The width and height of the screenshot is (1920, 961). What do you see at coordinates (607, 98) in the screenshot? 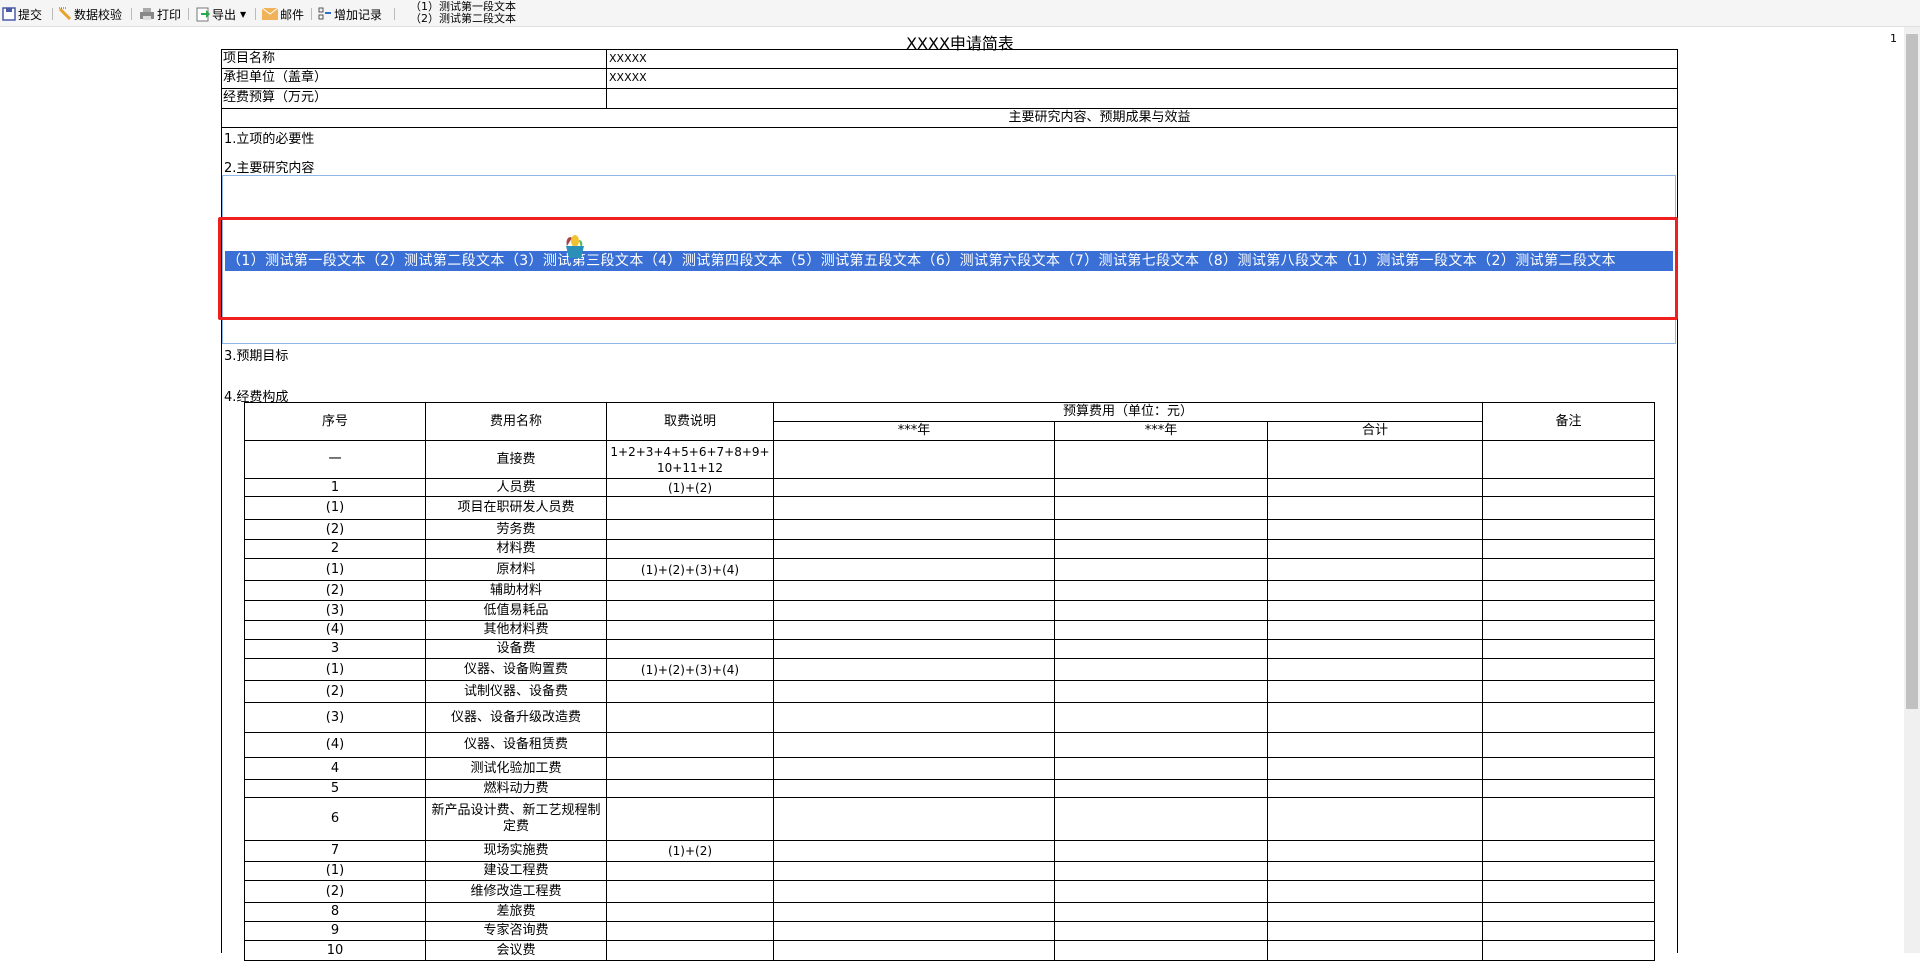
I see `info-value` at bounding box center [607, 98].